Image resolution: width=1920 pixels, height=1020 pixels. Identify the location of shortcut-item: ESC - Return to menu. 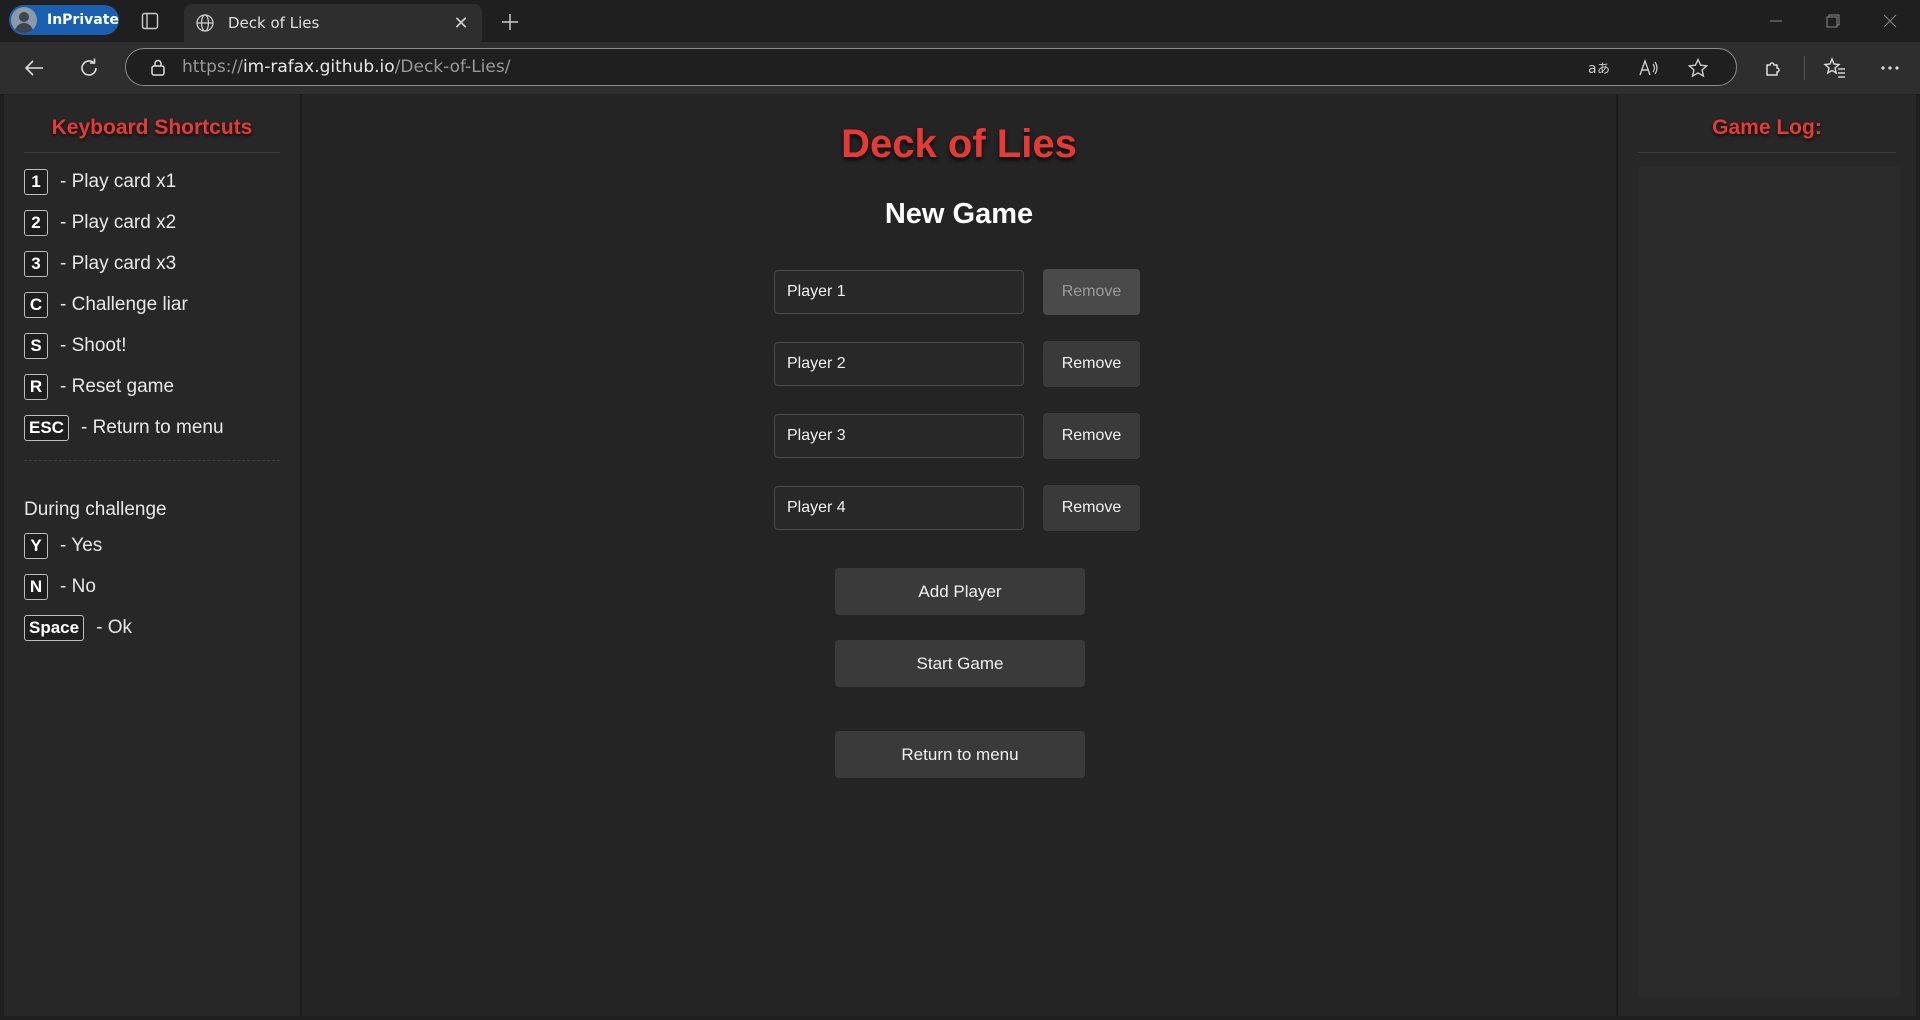
(162, 427).